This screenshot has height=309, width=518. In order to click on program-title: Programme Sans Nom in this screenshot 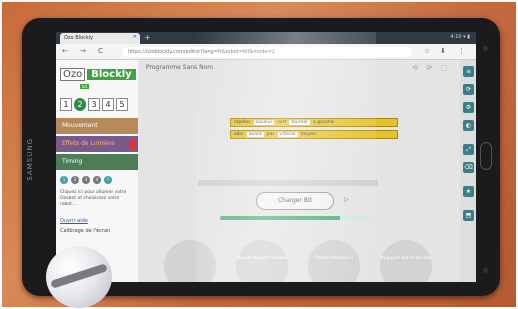, I will do `click(180, 67)`.